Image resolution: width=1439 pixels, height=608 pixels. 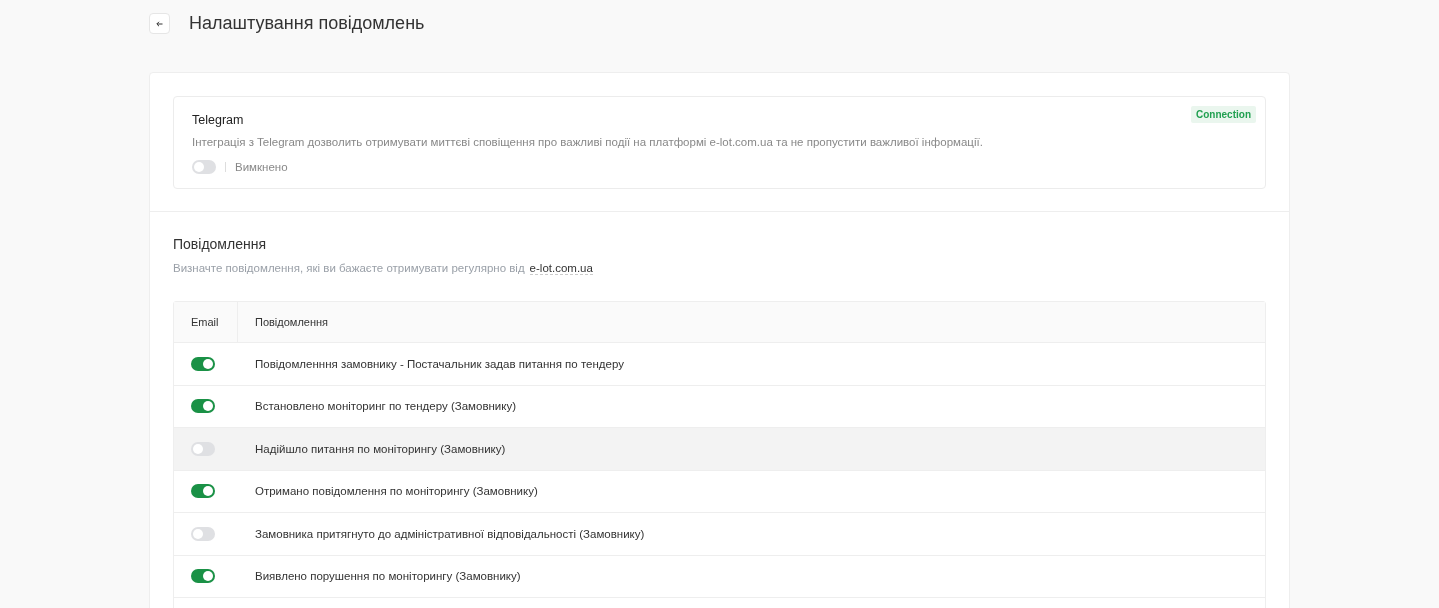 I want to click on page-title: Налаштування повідомлень, so click(x=307, y=23).